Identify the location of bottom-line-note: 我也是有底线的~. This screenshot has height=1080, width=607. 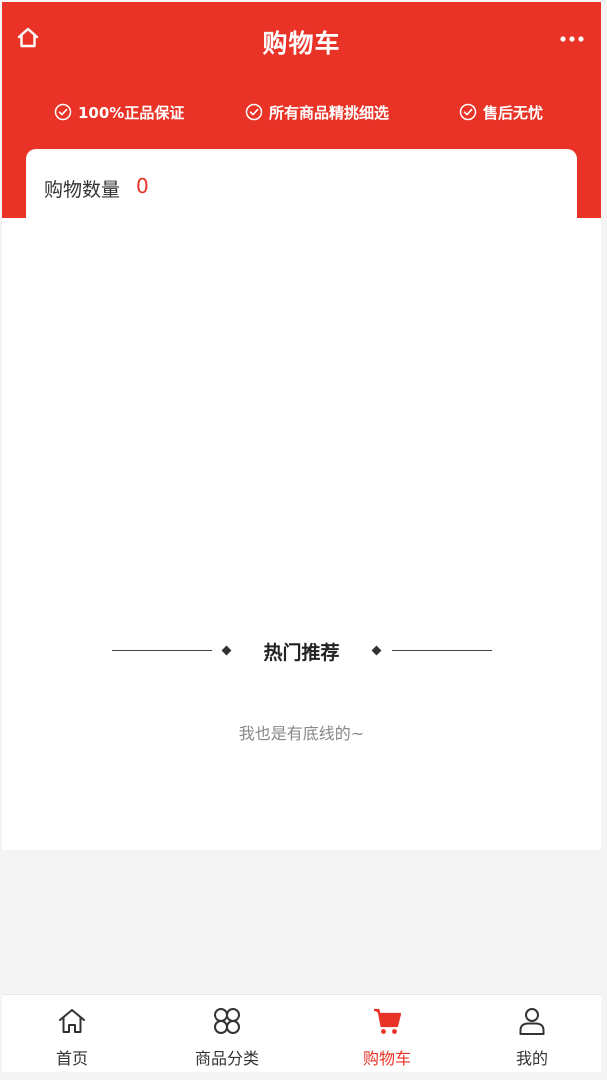
(301, 733).